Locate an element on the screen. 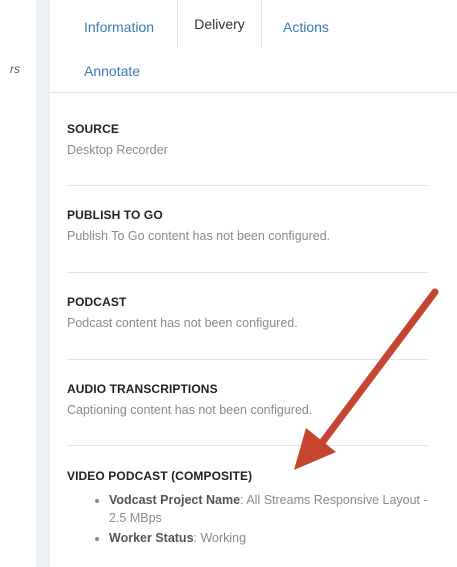  tab-actions: Actions is located at coordinates (306, 27).